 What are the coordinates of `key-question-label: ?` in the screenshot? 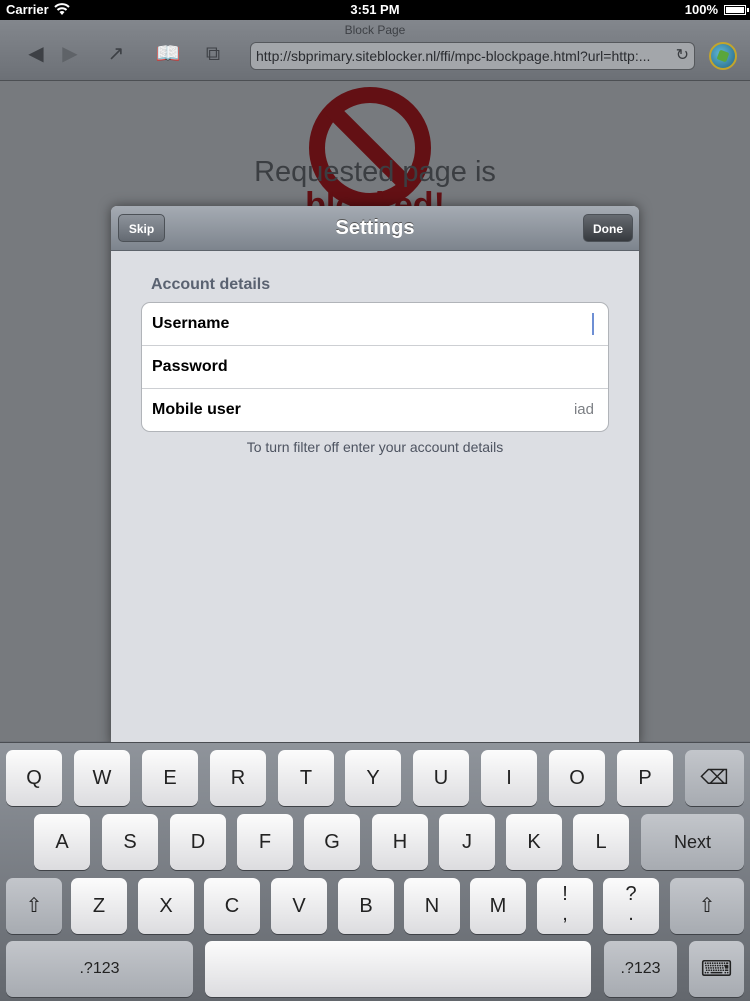 It's located at (631, 894).